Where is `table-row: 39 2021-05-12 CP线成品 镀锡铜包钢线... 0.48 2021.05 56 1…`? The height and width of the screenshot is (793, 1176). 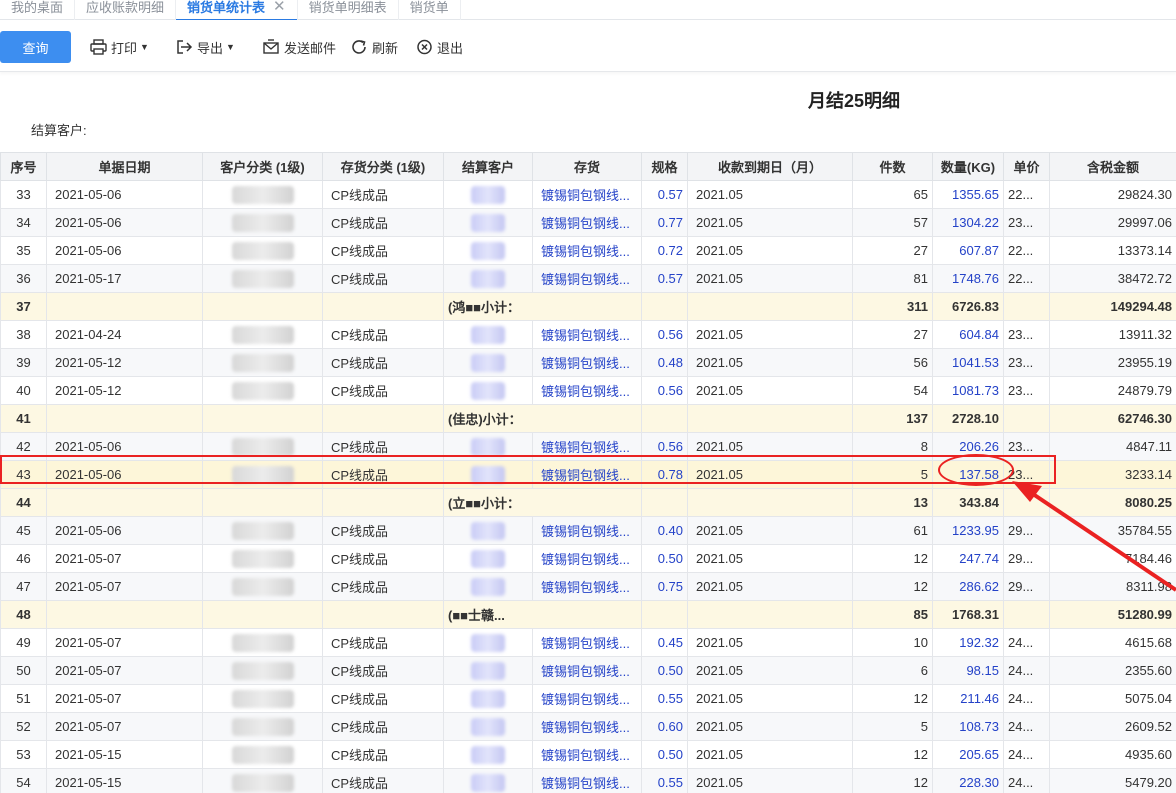
table-row: 39 2021-05-12 CP线成品 镀锡铜包钢线... 0.48 2021.05 56 1… is located at coordinates (588, 362).